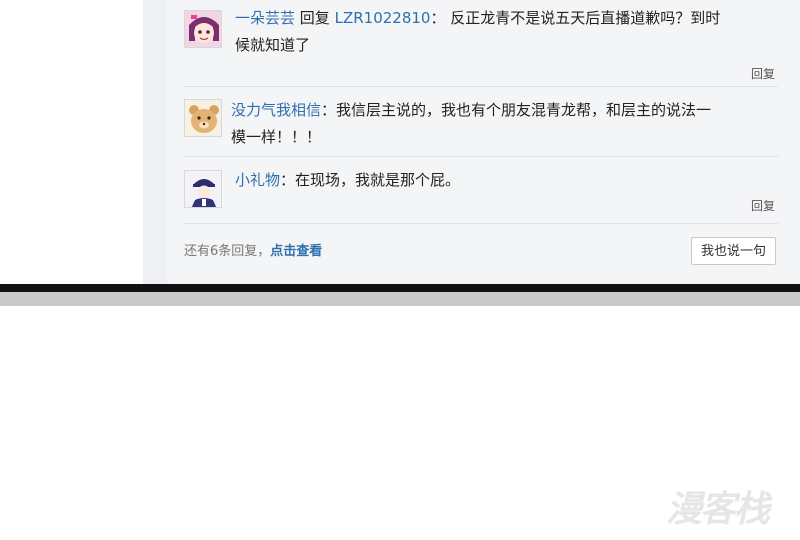  What do you see at coordinates (276, 110) in the screenshot?
I see `comment-username: 没力气我相信` at bounding box center [276, 110].